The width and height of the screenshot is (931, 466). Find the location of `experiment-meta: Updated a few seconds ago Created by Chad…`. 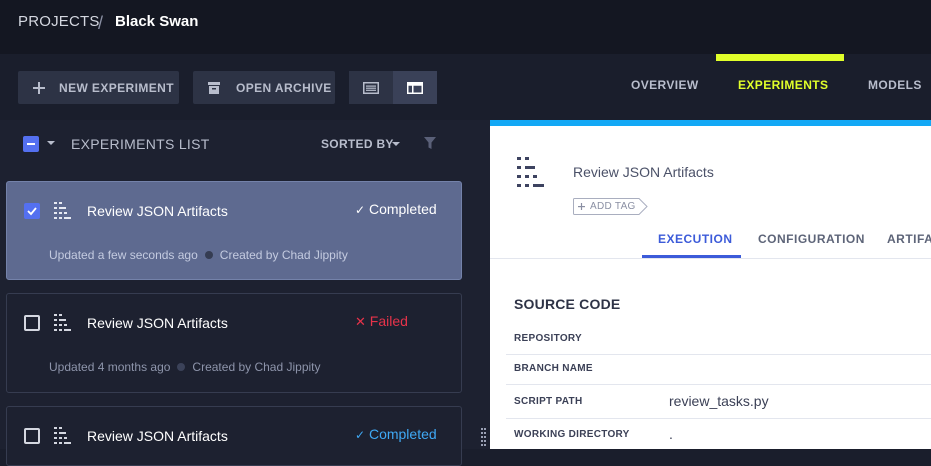

experiment-meta: Updated a few seconds ago Created by Chad… is located at coordinates (198, 255).